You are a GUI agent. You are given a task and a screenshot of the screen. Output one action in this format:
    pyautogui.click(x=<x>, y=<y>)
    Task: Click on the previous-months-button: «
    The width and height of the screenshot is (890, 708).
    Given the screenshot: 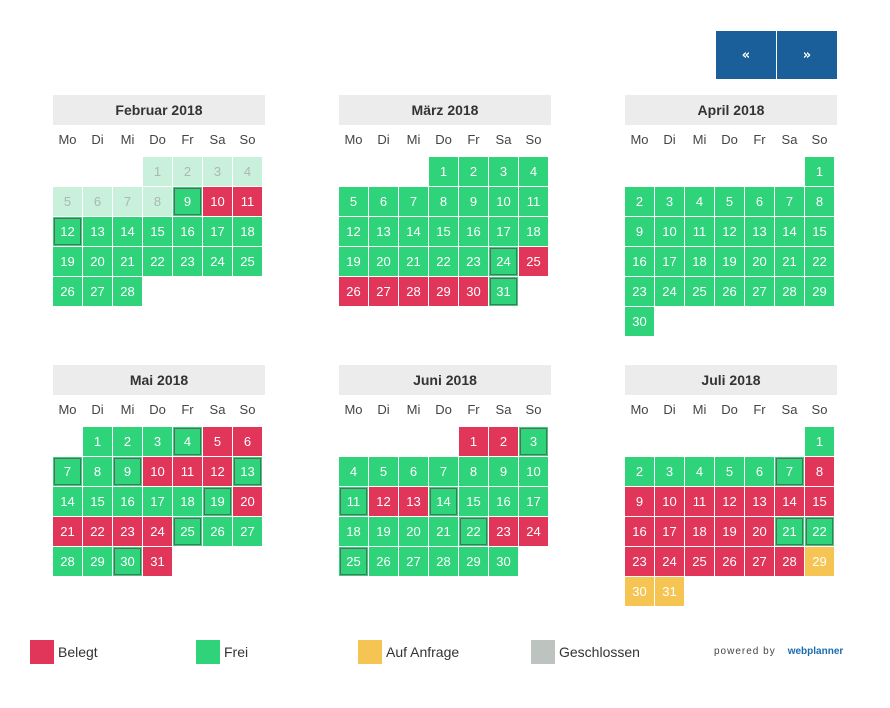 What is the action you would take?
    pyautogui.click(x=746, y=55)
    